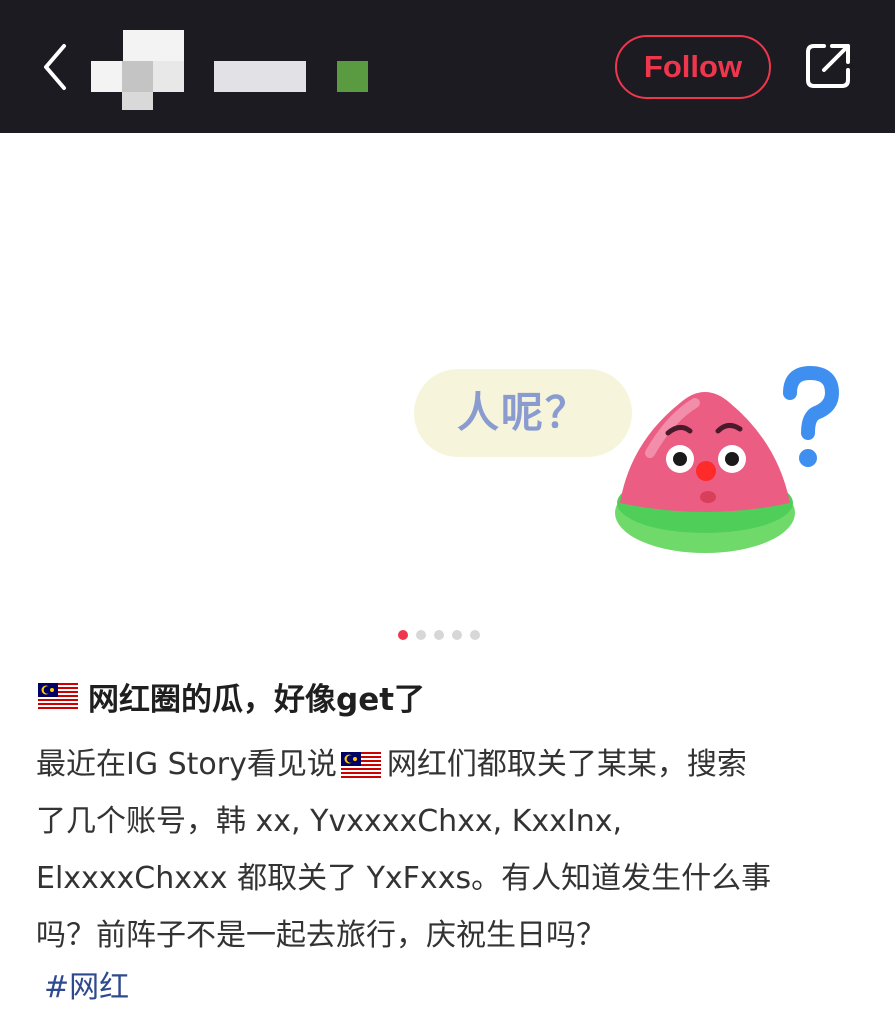 The height and width of the screenshot is (1024, 895). What do you see at coordinates (321, 935) in the screenshot?
I see `post-body-text: 吗？前阵子不是一起去旅行，庆祝生日吗？` at bounding box center [321, 935].